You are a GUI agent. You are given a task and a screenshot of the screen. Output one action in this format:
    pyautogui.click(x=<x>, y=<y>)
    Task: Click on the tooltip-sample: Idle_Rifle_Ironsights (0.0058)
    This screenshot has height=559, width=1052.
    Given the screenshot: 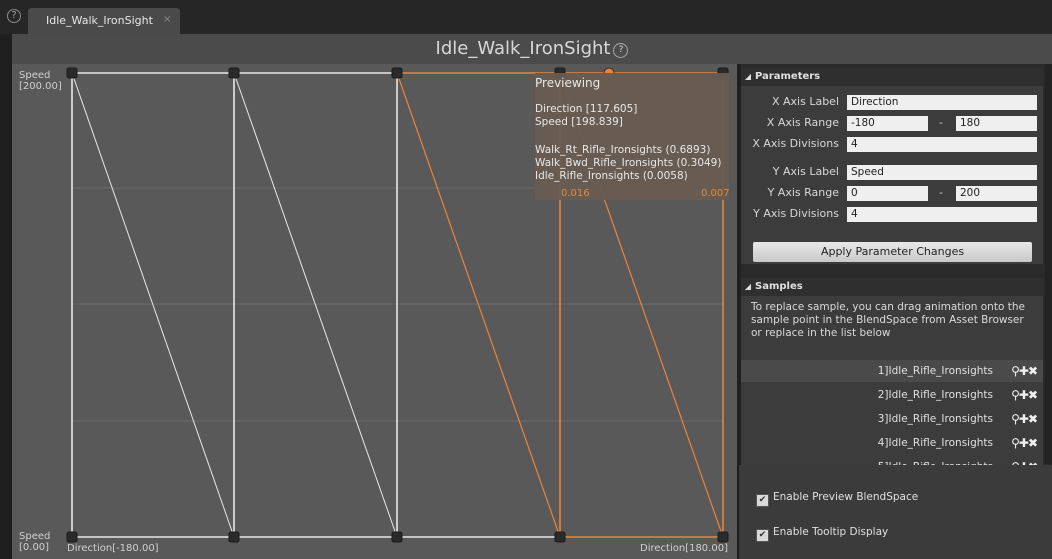 What is the action you would take?
    pyautogui.click(x=611, y=176)
    